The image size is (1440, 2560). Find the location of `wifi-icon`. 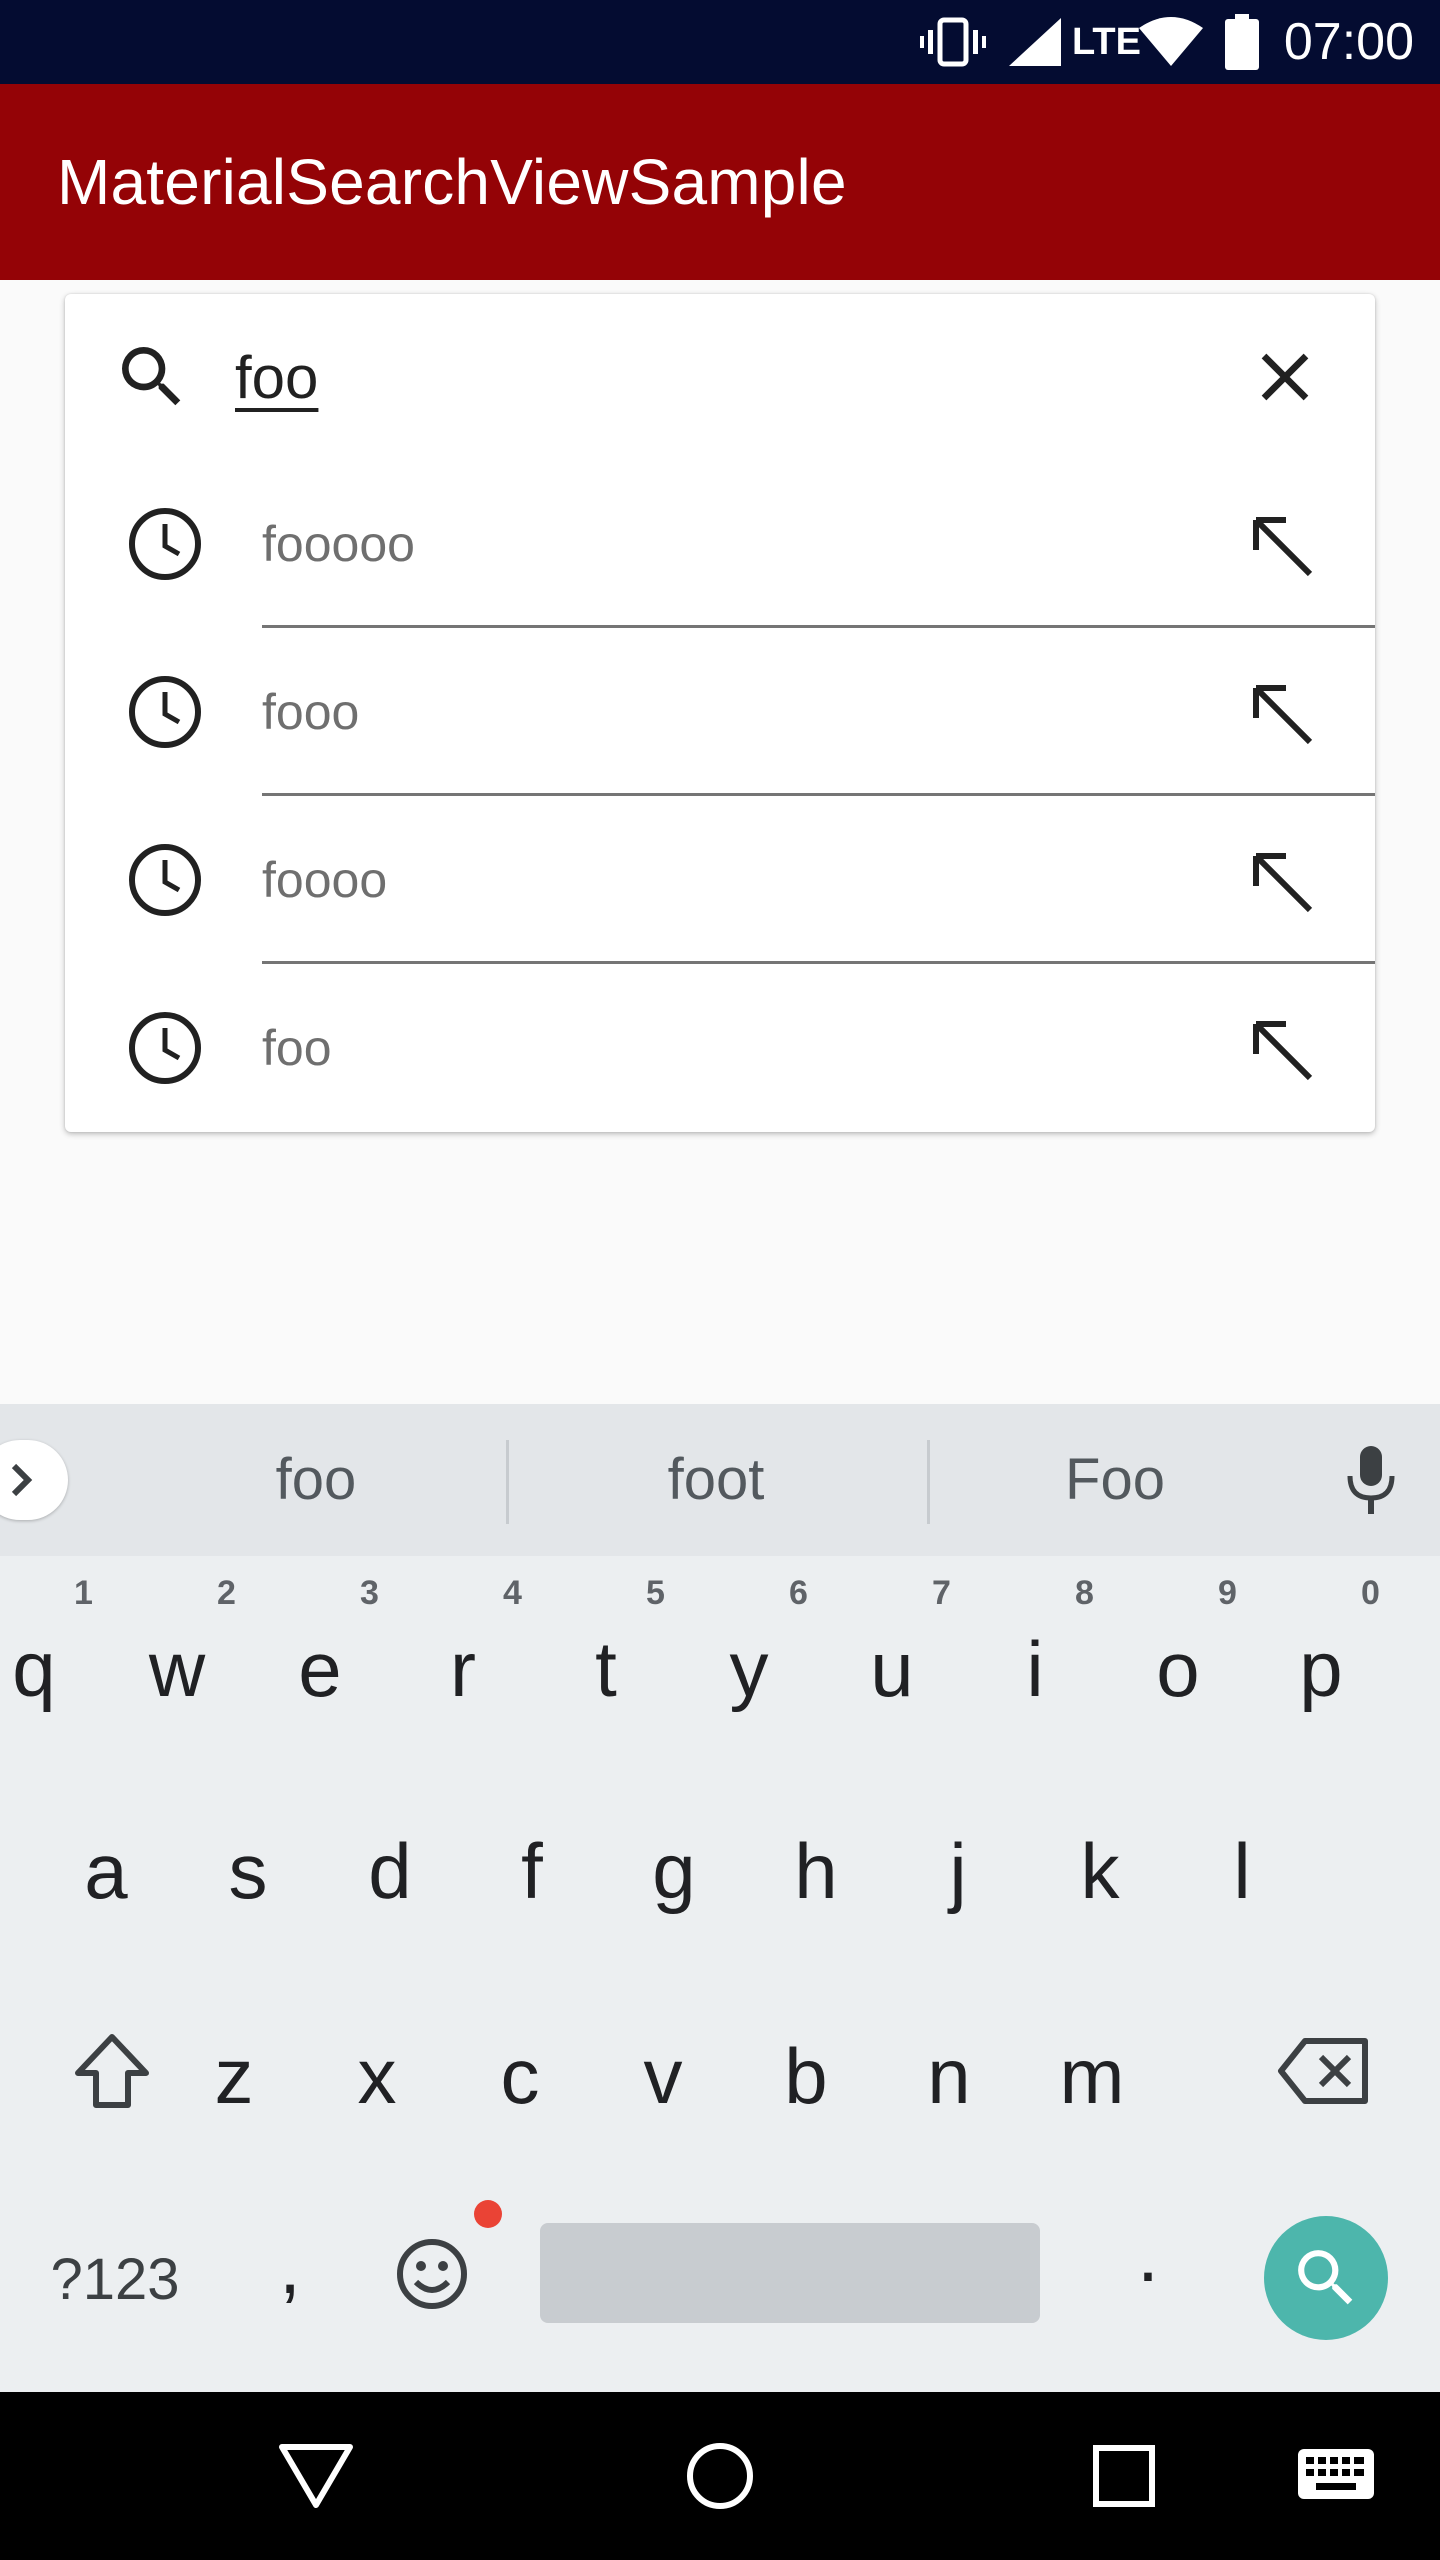

wifi-icon is located at coordinates (1171, 42).